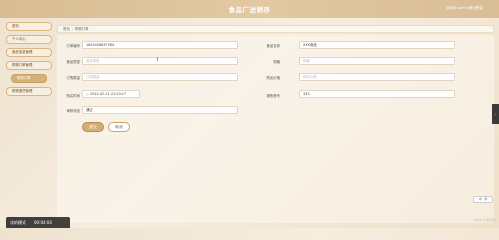  What do you see at coordinates (377, 77) in the screenshot?
I see `price-field: 购买价格` at bounding box center [377, 77].